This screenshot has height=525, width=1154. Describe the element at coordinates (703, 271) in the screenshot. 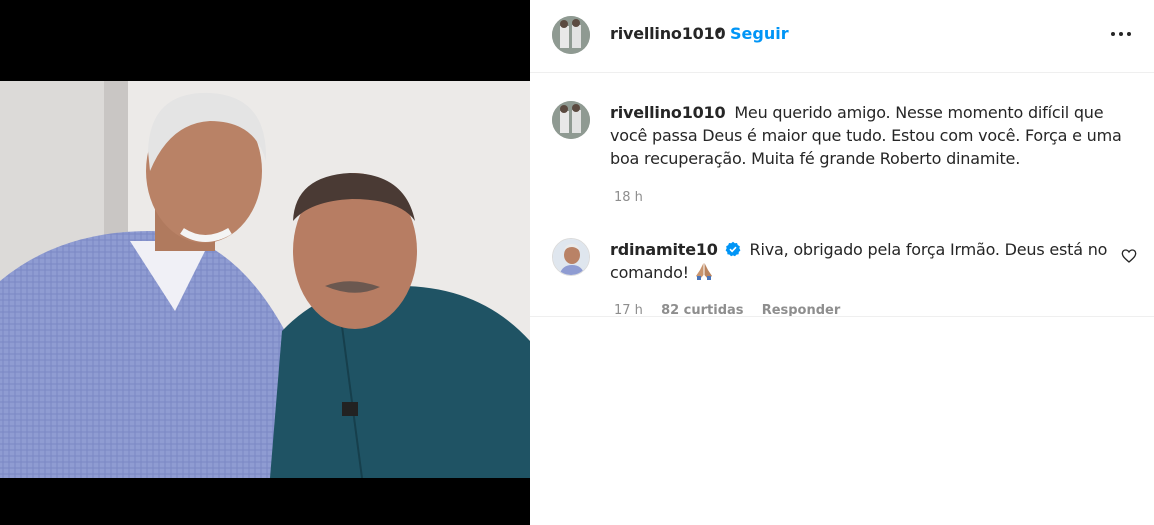

I see `folded-hands-icon` at that location.